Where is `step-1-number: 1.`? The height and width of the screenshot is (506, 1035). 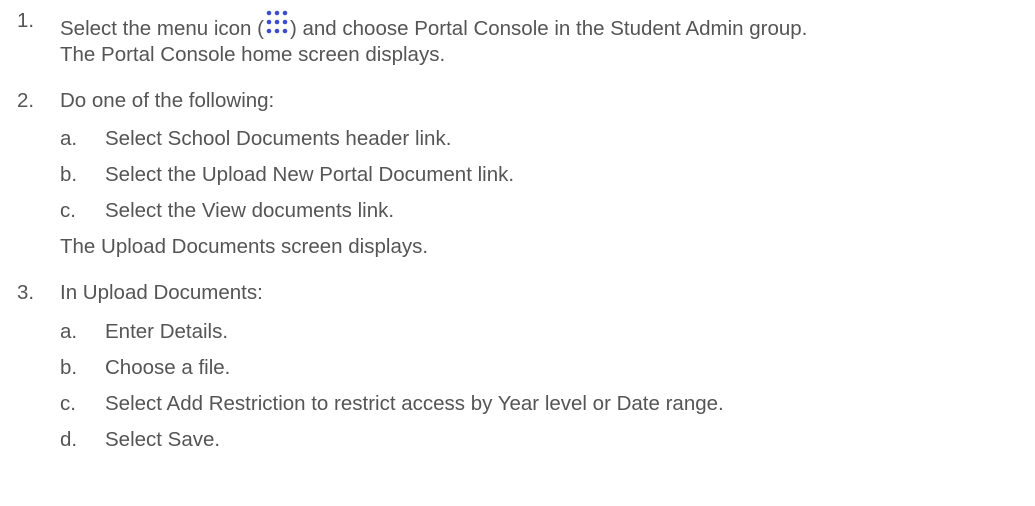 step-1-number: 1. is located at coordinates (26, 20).